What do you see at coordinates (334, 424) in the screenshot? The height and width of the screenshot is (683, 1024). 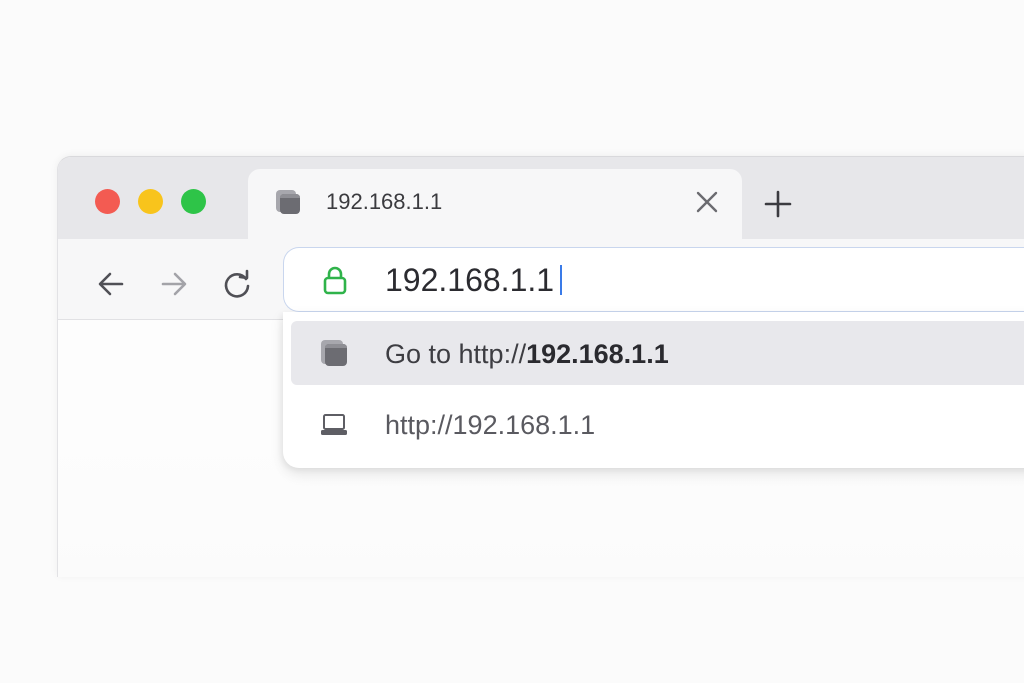 I see `laptop-icon` at bounding box center [334, 424].